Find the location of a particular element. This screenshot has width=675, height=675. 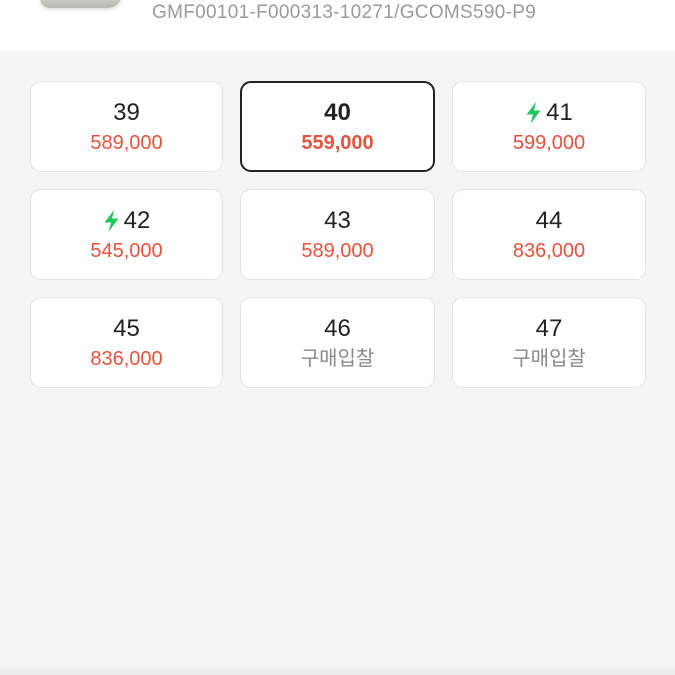

size-option-43: 43 589,000 is located at coordinates (337, 234).